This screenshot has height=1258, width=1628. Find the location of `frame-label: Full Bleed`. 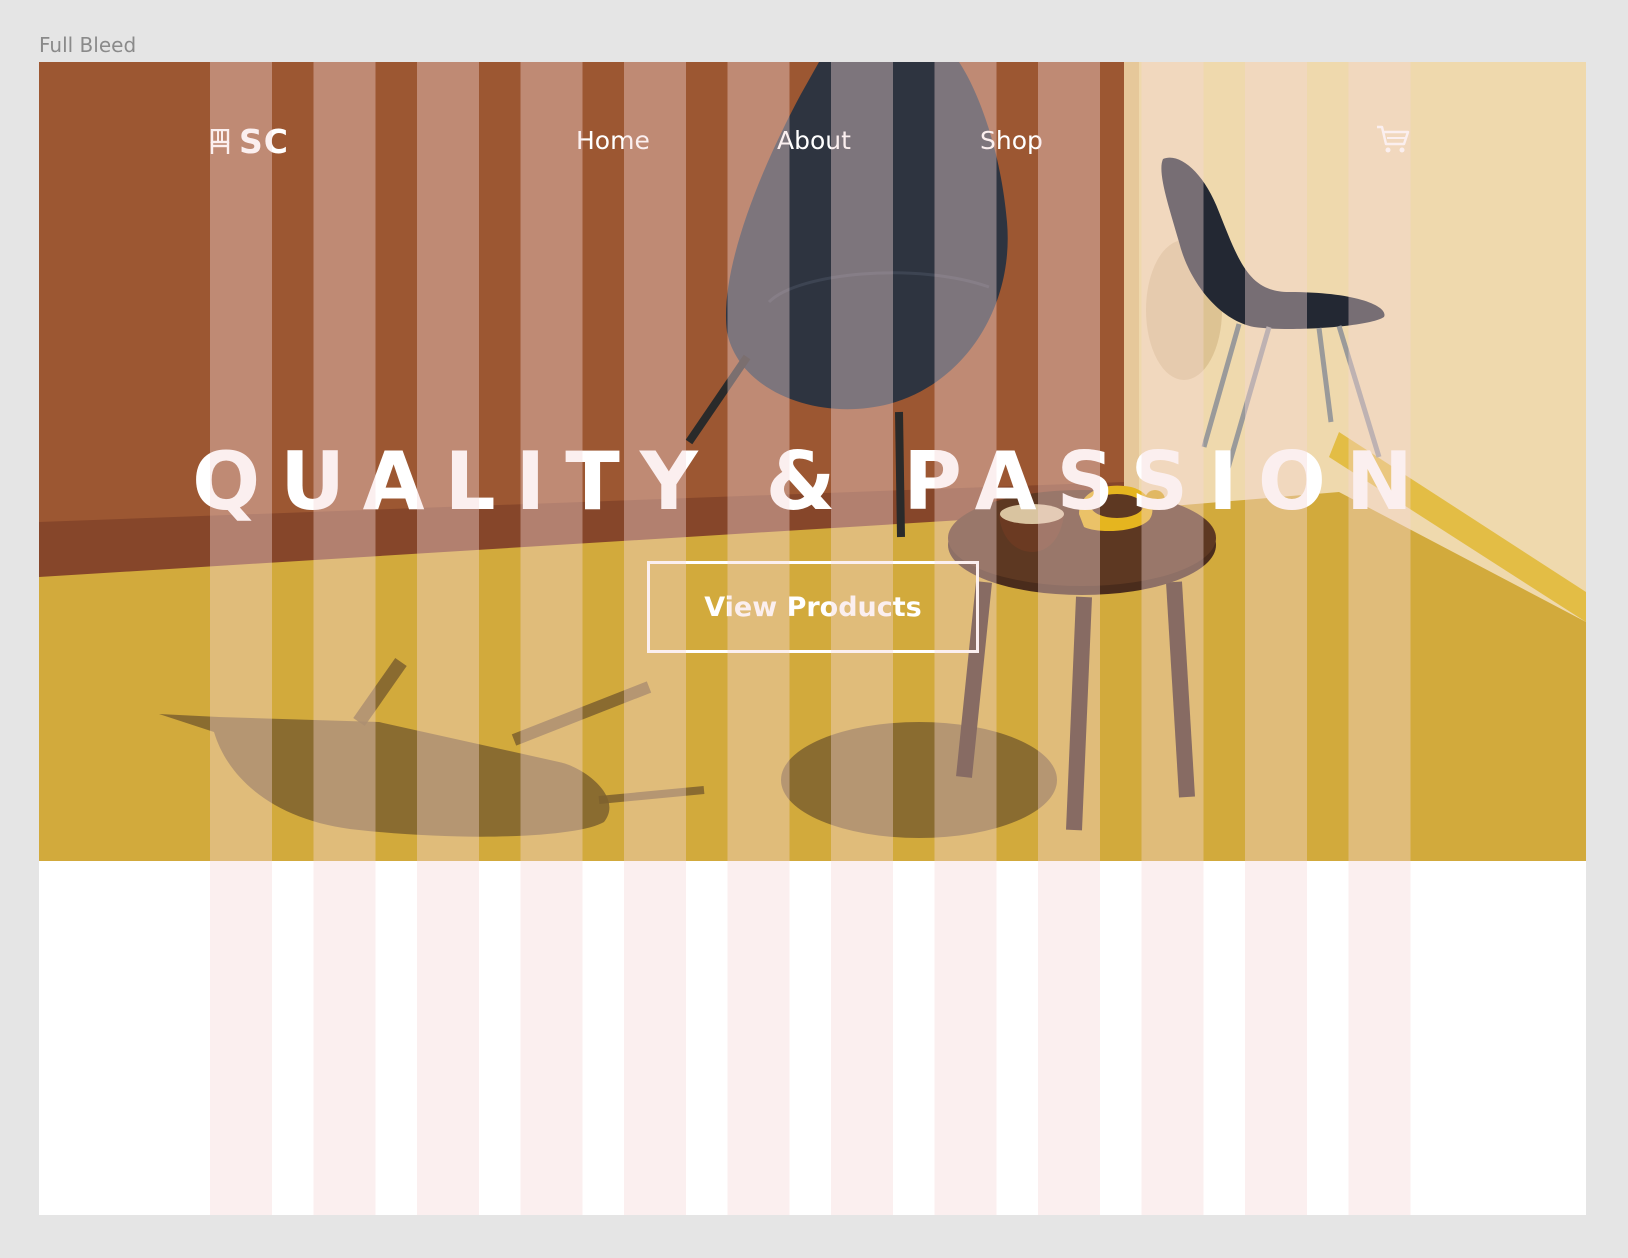

frame-label: Full Bleed is located at coordinates (88, 45).